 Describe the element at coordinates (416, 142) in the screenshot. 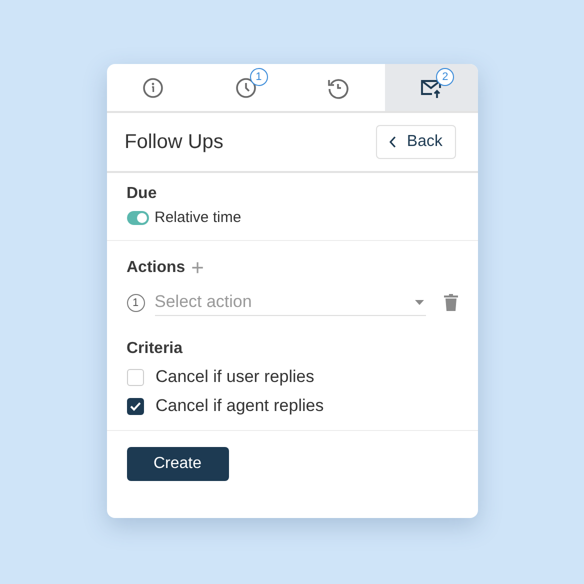

I see `back-button: Back` at that location.